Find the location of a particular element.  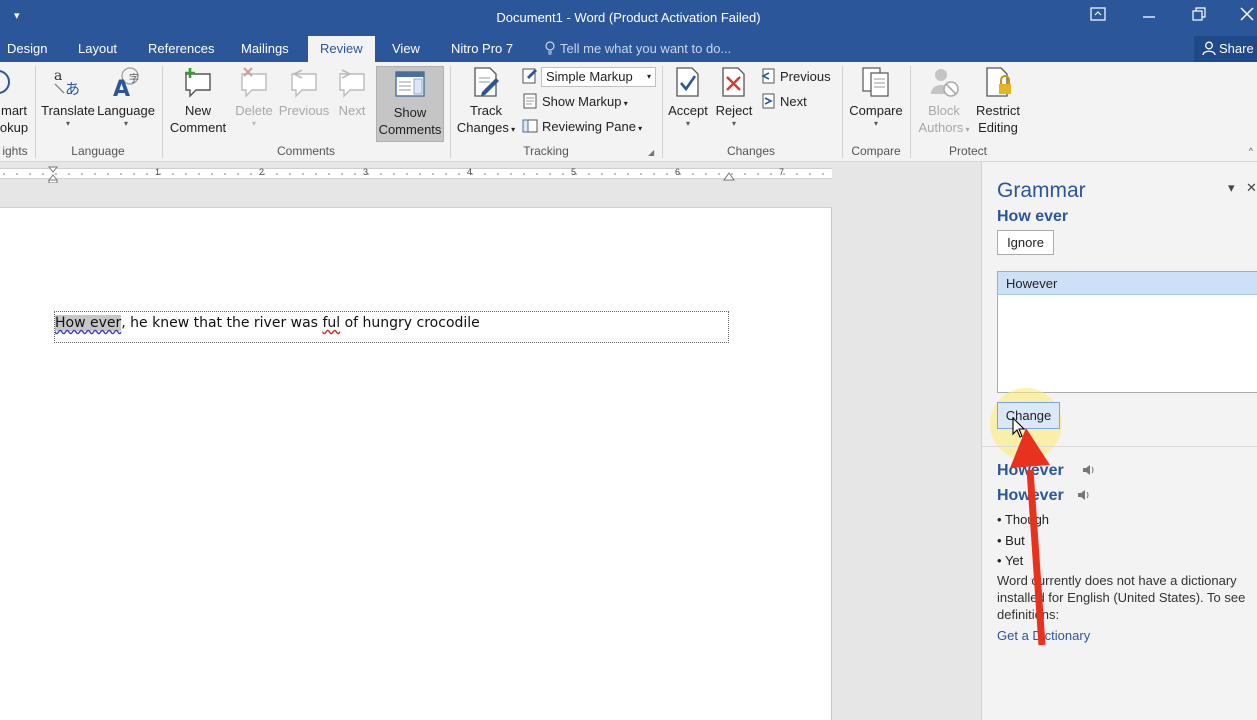

previous-change-button: Previous is located at coordinates (795, 77).